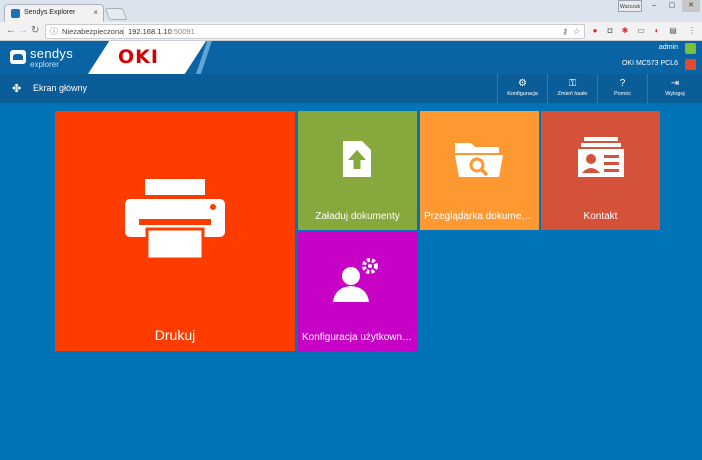 The image size is (702, 460). I want to click on pdf-extension-icon: ◐, so click(657, 31).